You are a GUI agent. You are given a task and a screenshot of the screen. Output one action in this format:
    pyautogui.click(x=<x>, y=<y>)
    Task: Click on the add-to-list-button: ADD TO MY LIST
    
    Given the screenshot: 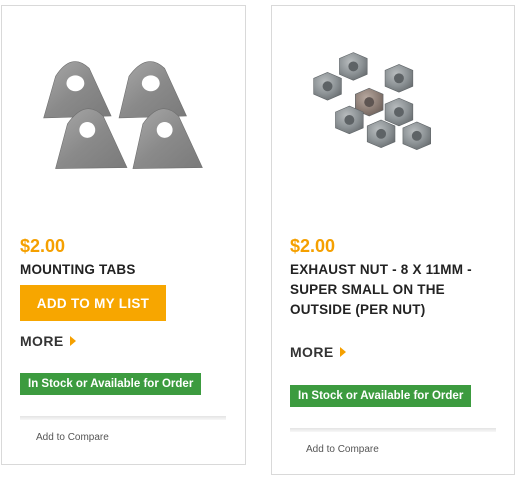 What is the action you would take?
    pyautogui.click(x=93, y=303)
    